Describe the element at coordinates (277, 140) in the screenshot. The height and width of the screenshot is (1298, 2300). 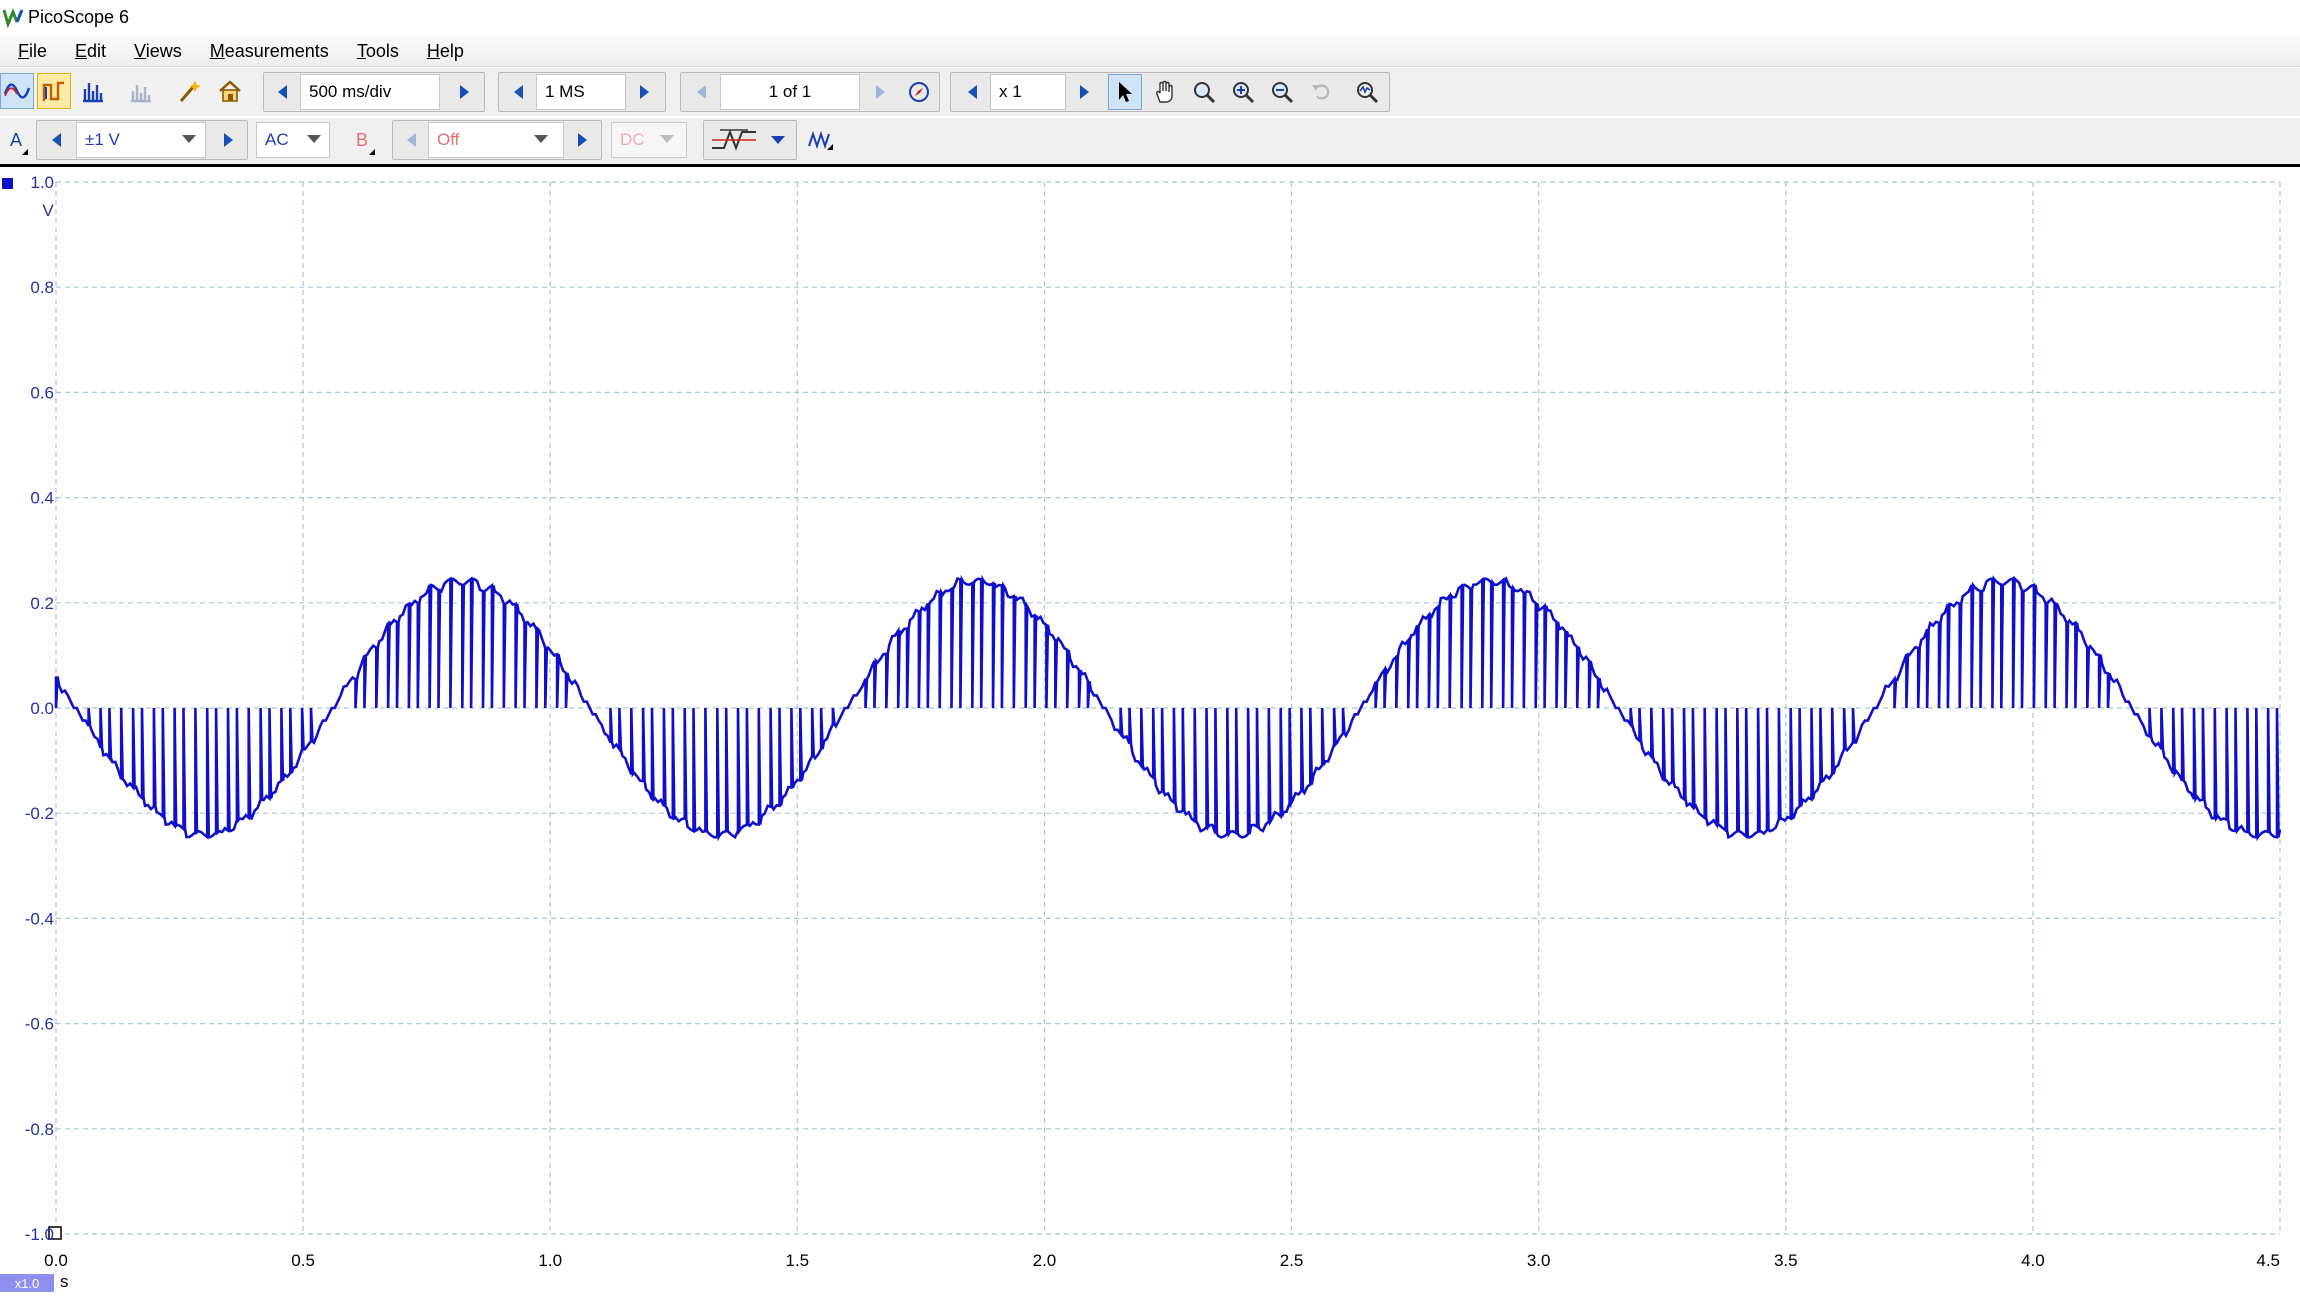
I see `channel-a-coupling-value: AC` at that location.